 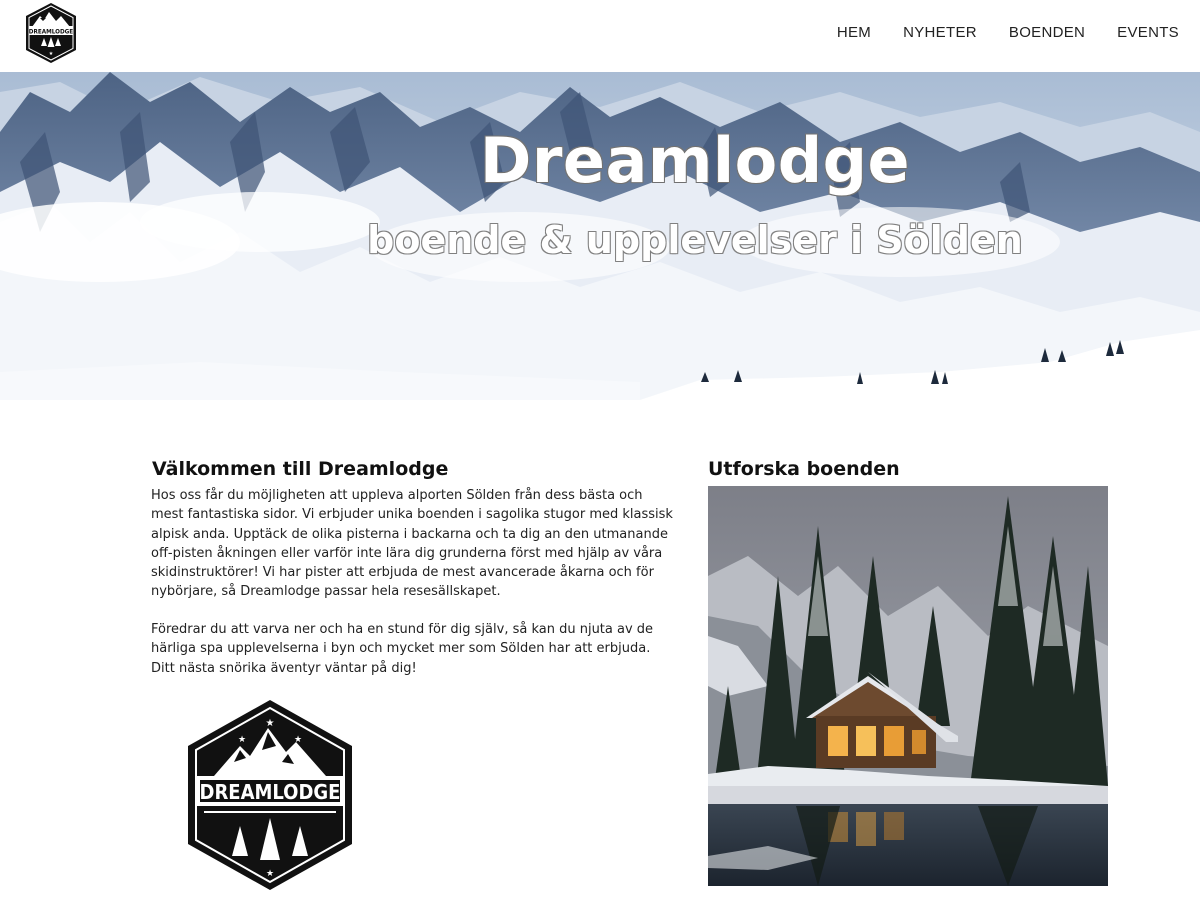 I want to click on dreamlodge-logo: DREAMLODGE ★, so click(x=51, y=33).